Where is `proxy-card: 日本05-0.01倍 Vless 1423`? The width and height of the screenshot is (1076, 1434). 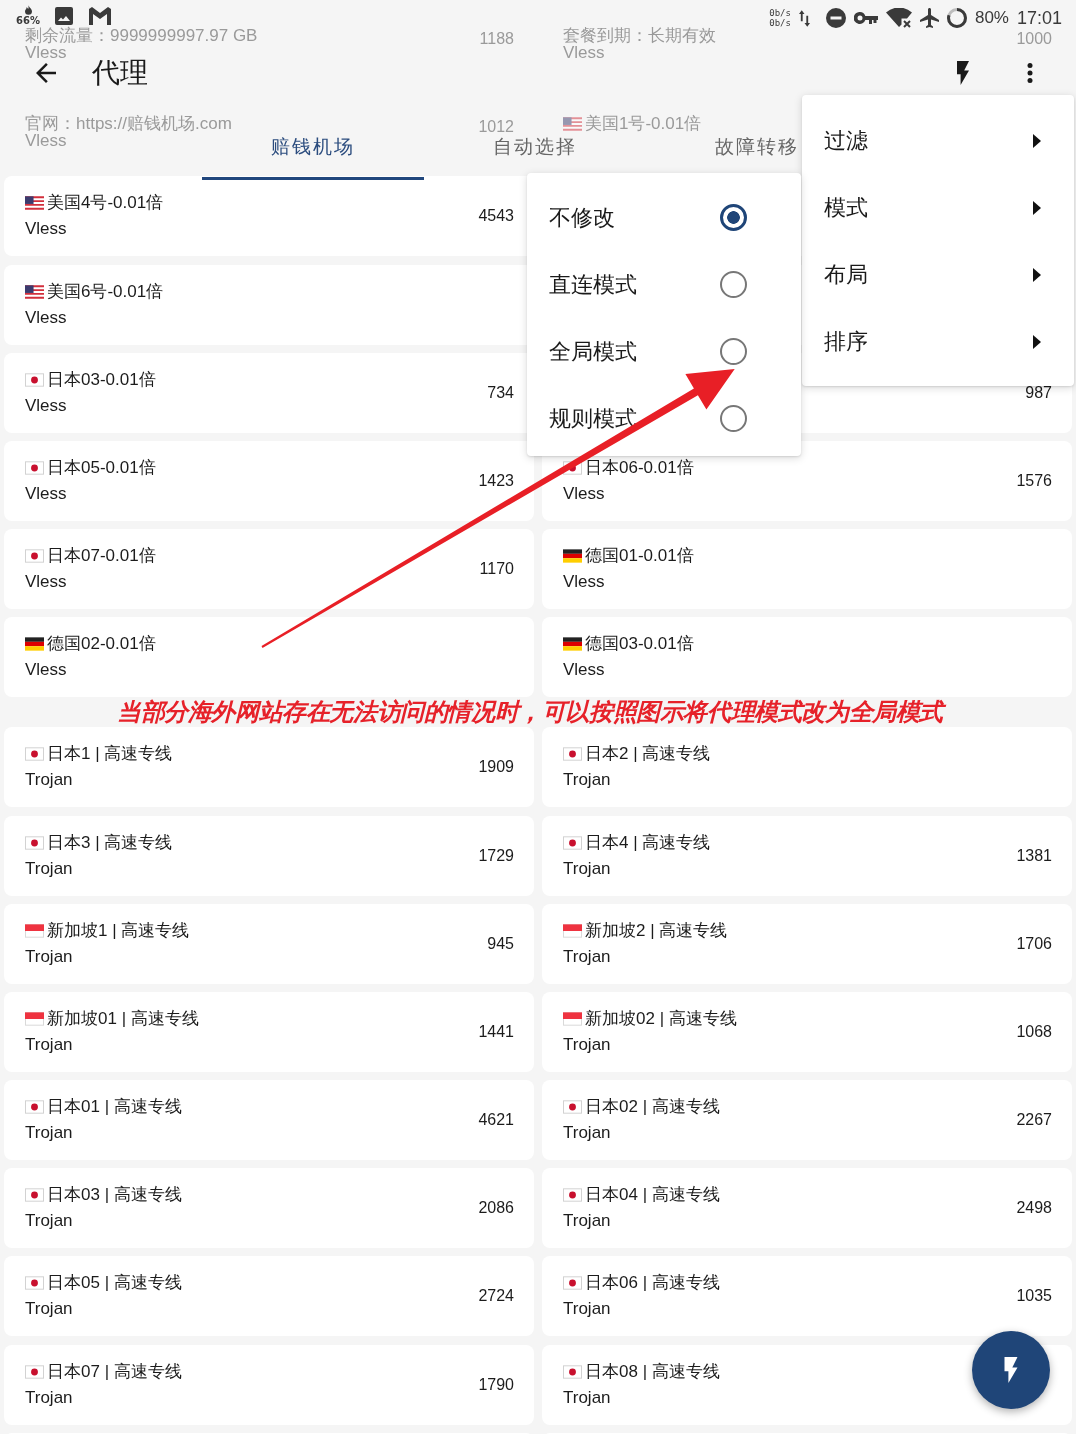 proxy-card: 日本05-0.01倍 Vless 1423 is located at coordinates (269, 480).